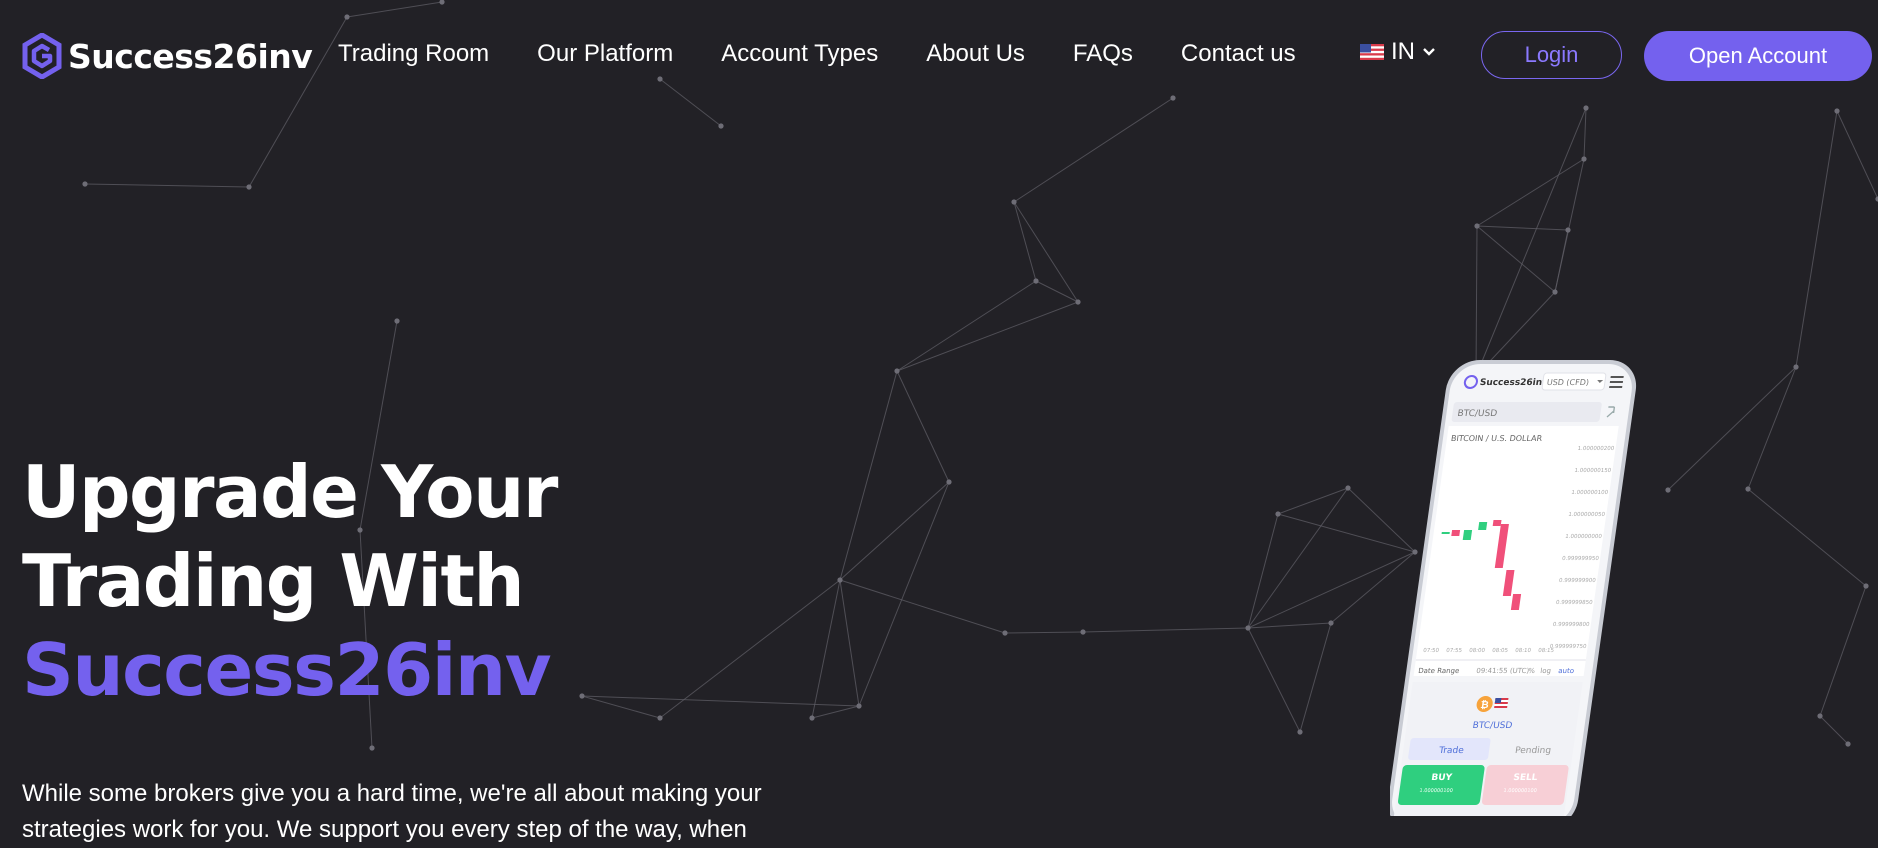  I want to click on hero-title-line-2: Trading With, so click(273, 581).